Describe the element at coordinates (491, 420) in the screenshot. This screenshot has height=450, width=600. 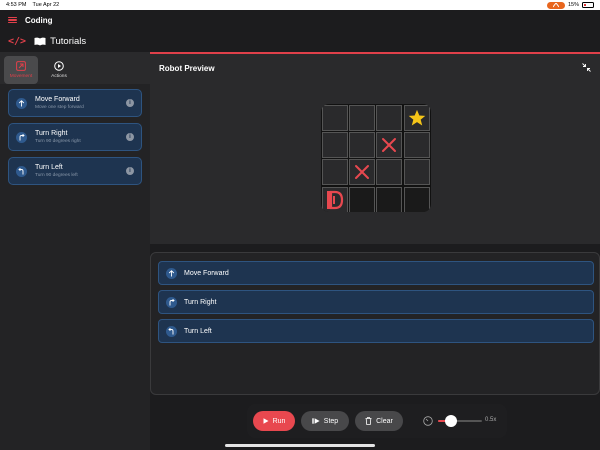
I see `speed-label: 0.5x` at that location.